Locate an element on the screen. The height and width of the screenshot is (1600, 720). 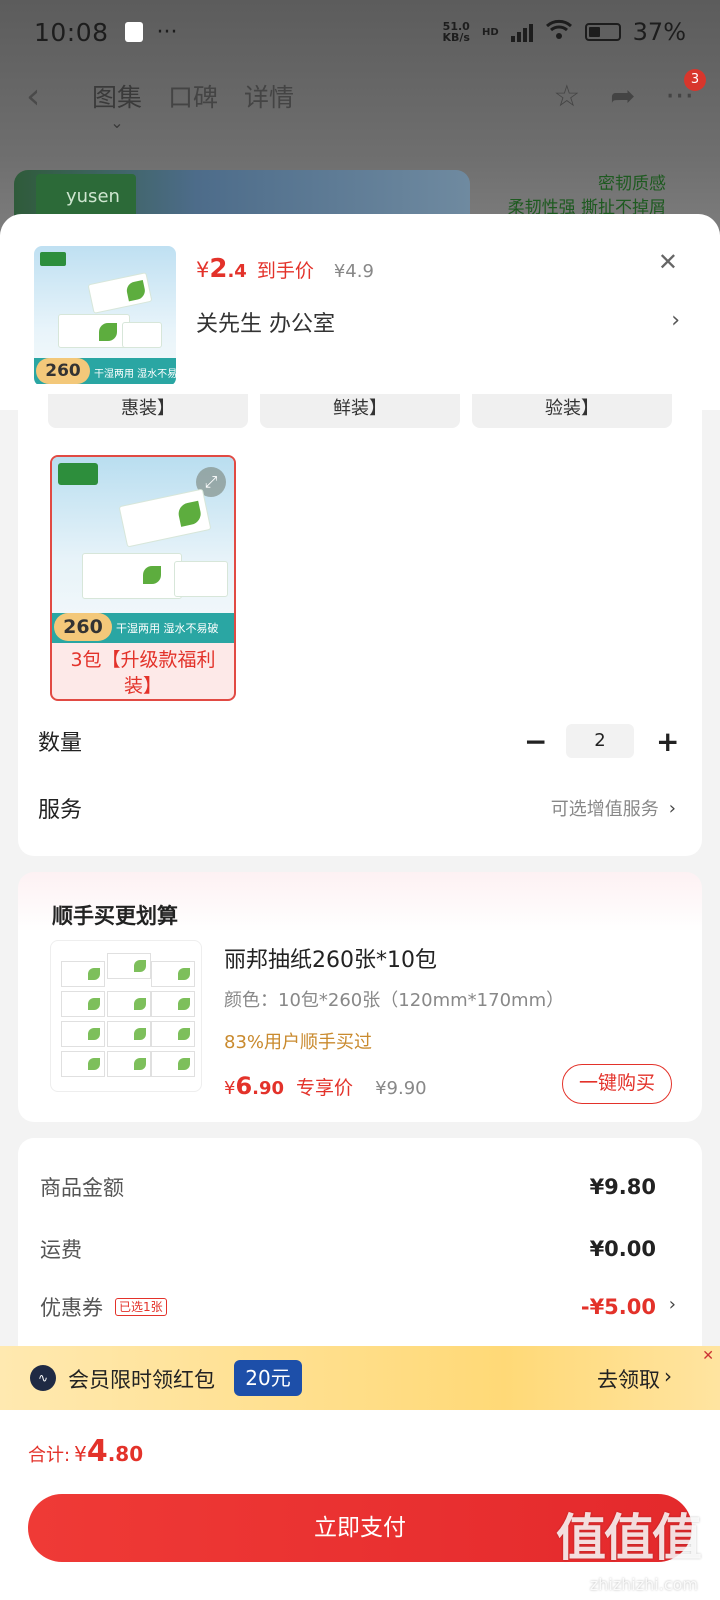
add-on-spec: 颜色：10包*260张（120mm*170mm） is located at coordinates (394, 1000).